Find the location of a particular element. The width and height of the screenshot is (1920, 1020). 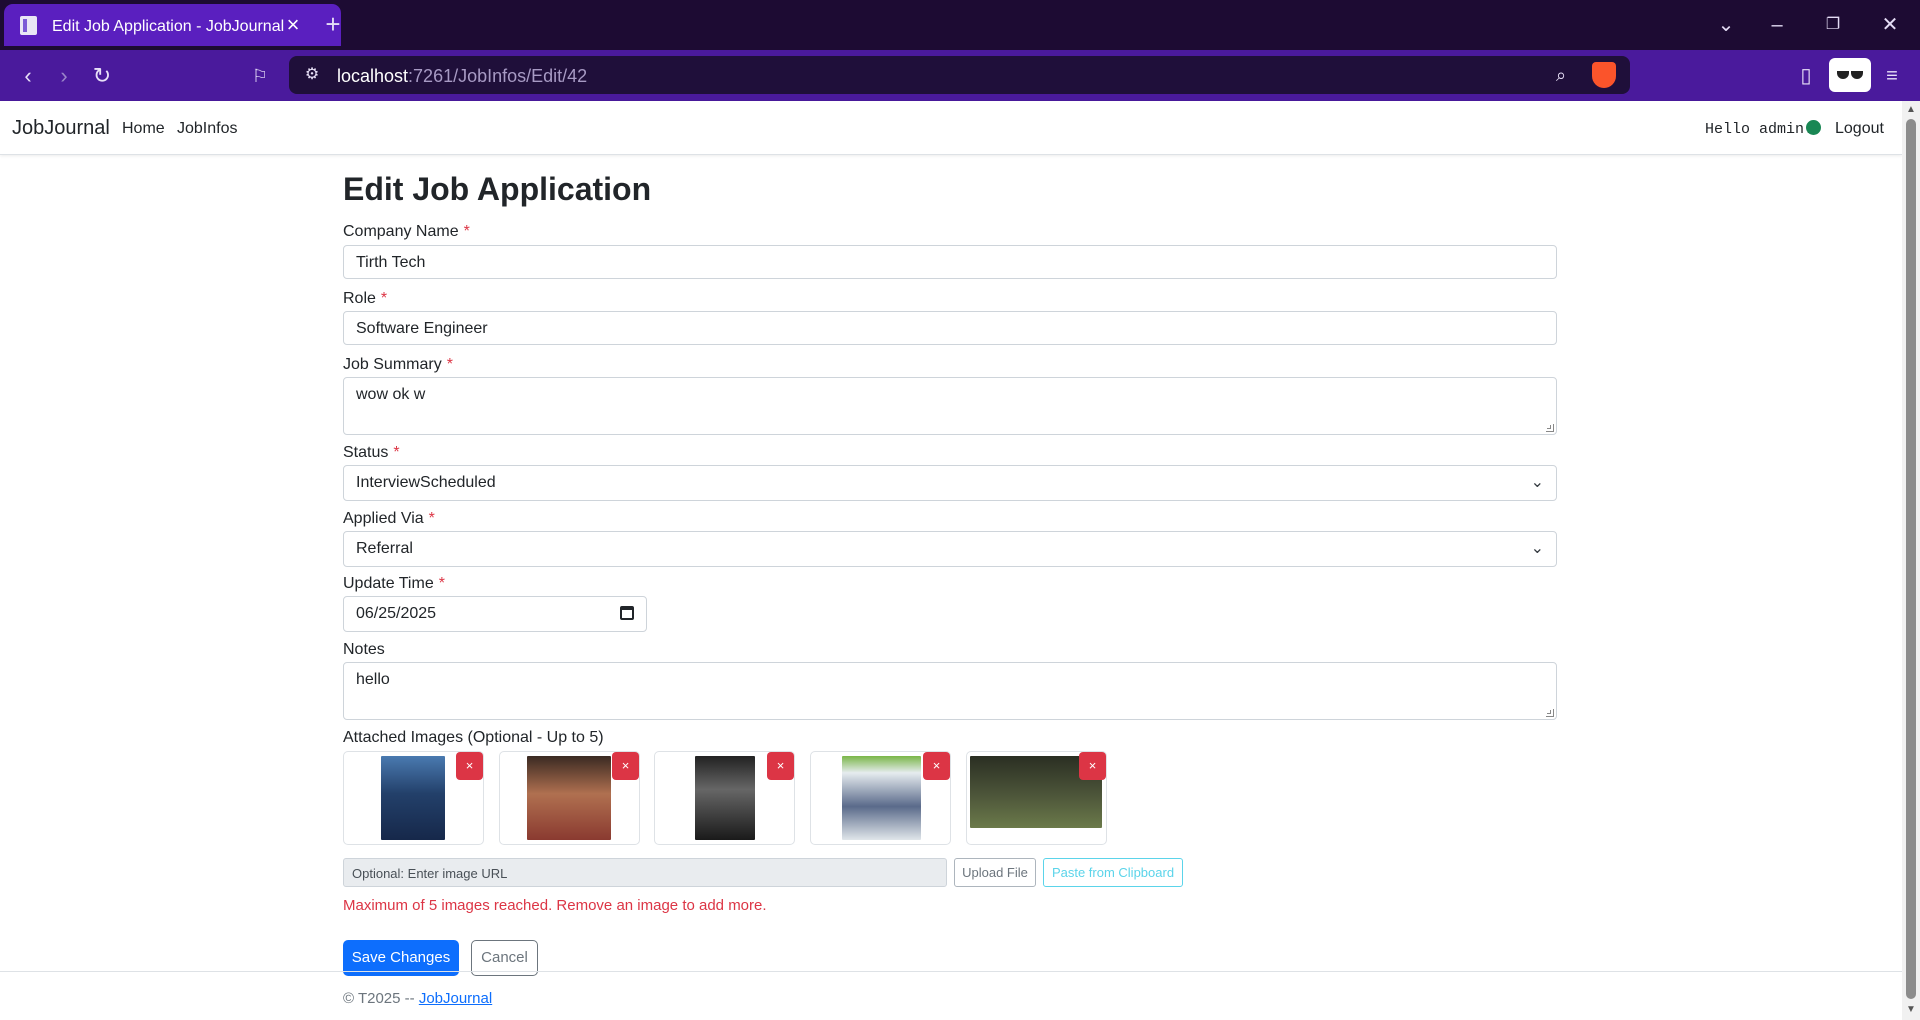

reader-mode-icon is located at coordinates (1850, 75).